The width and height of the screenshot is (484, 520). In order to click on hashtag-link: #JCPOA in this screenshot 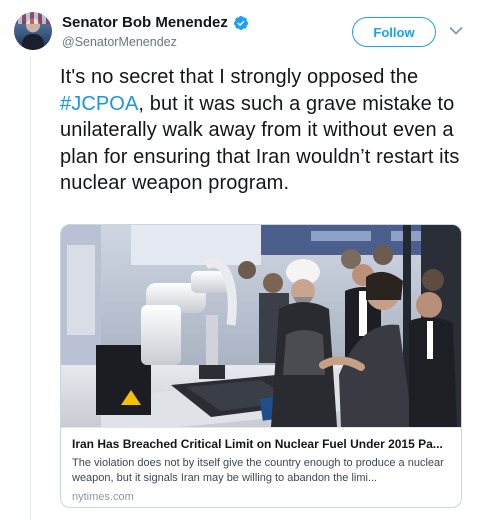, I will do `click(99, 104)`.